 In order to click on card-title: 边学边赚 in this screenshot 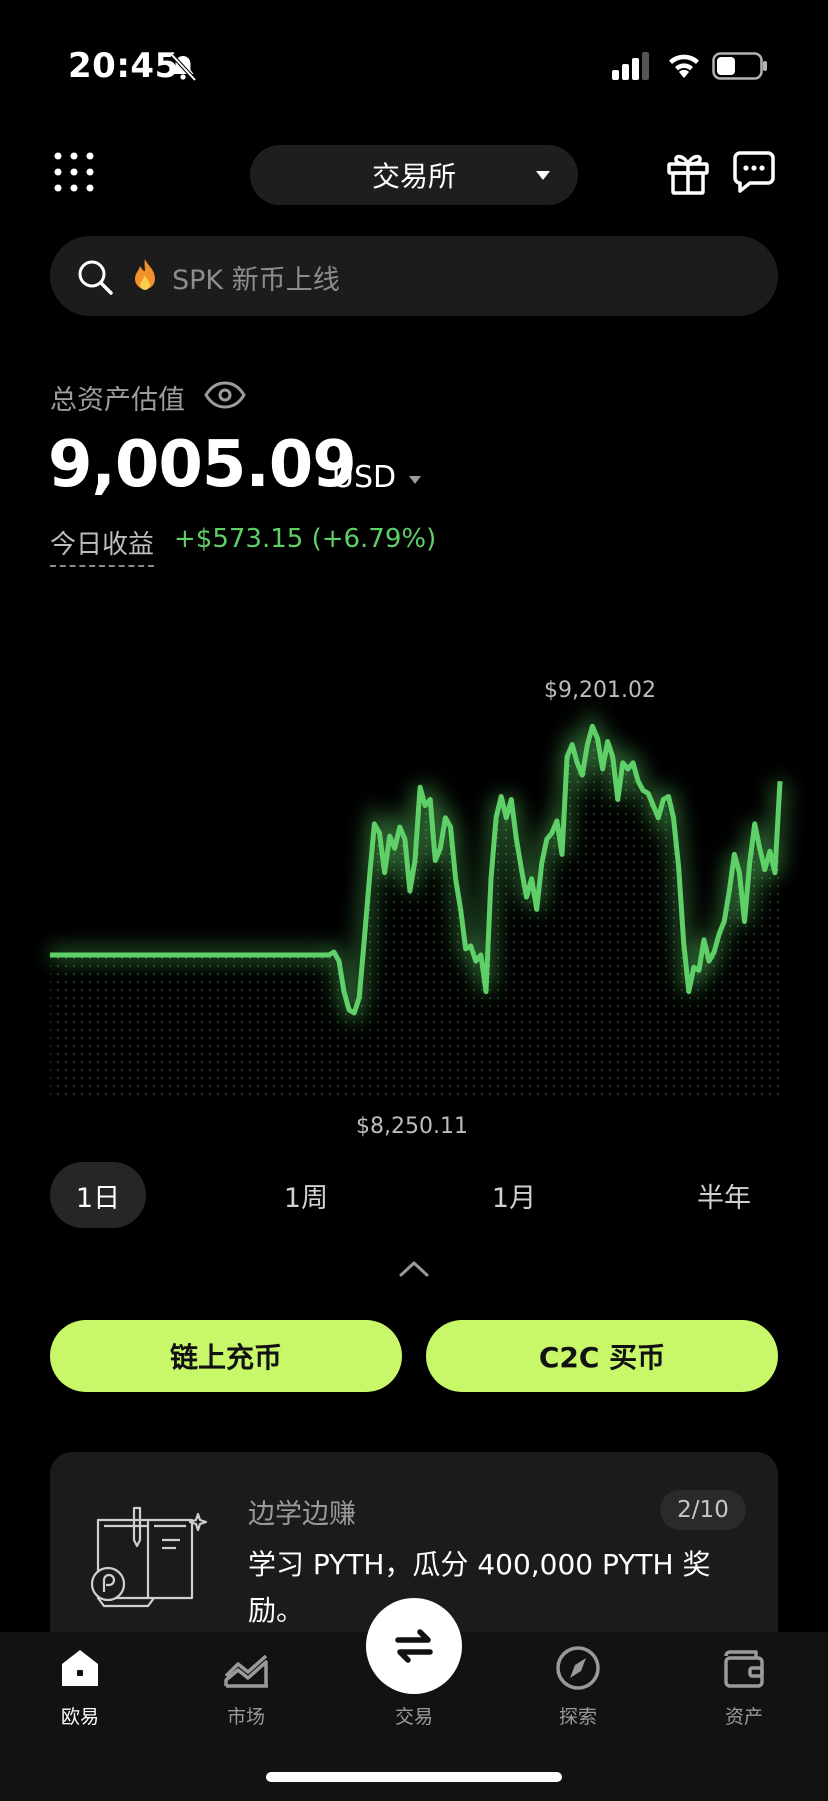, I will do `click(302, 1514)`.